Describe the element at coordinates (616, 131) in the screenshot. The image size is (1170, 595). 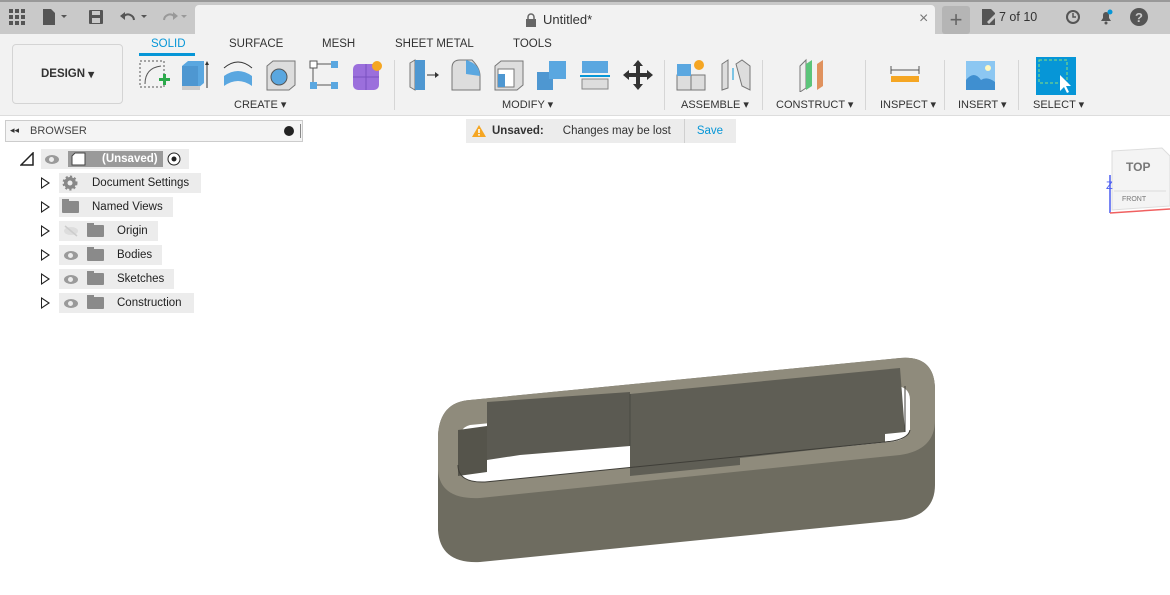
I see `unsaved-message: Changes may be lost` at that location.